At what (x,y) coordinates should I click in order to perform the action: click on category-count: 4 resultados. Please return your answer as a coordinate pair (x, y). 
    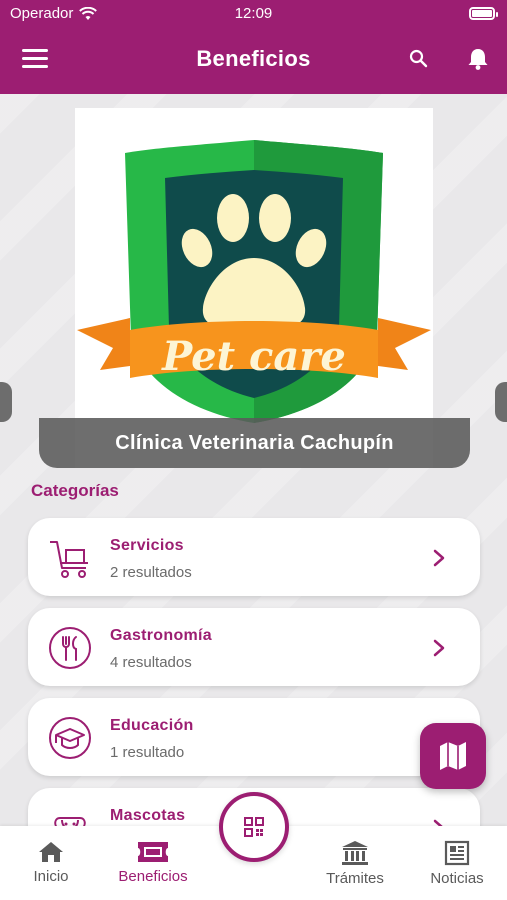
    Looking at the image, I should click on (151, 662).